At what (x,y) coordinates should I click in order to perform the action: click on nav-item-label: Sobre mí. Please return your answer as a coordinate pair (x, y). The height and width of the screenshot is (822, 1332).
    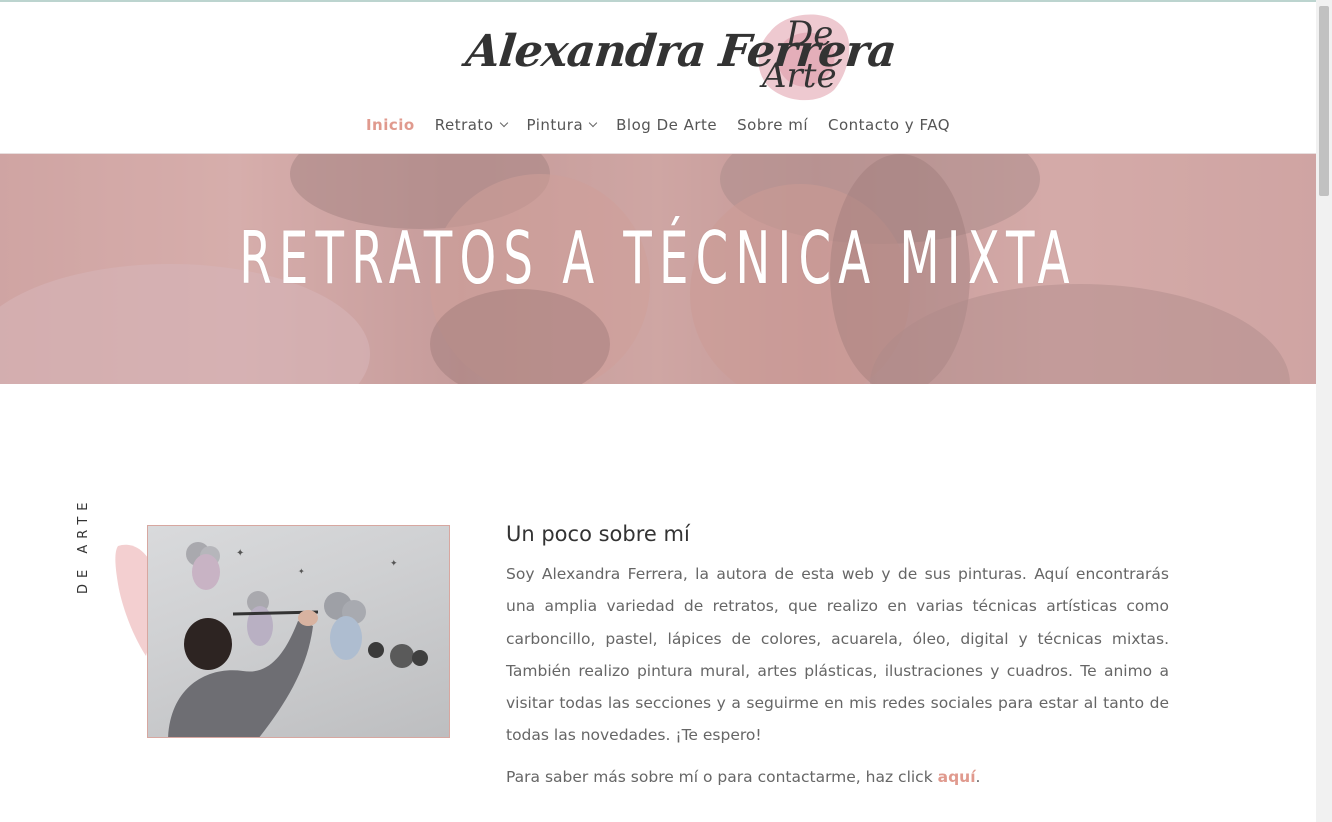
    Looking at the image, I should click on (772, 125).